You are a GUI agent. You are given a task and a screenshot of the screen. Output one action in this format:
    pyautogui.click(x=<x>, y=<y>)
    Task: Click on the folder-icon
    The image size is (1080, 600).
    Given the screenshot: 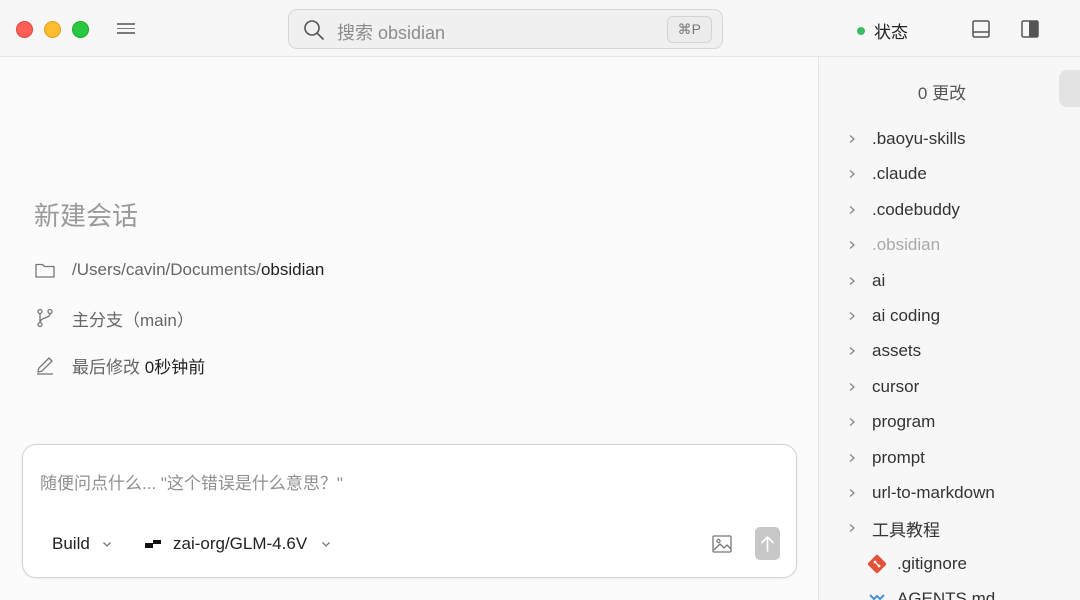 What is the action you would take?
    pyautogui.click(x=45, y=270)
    